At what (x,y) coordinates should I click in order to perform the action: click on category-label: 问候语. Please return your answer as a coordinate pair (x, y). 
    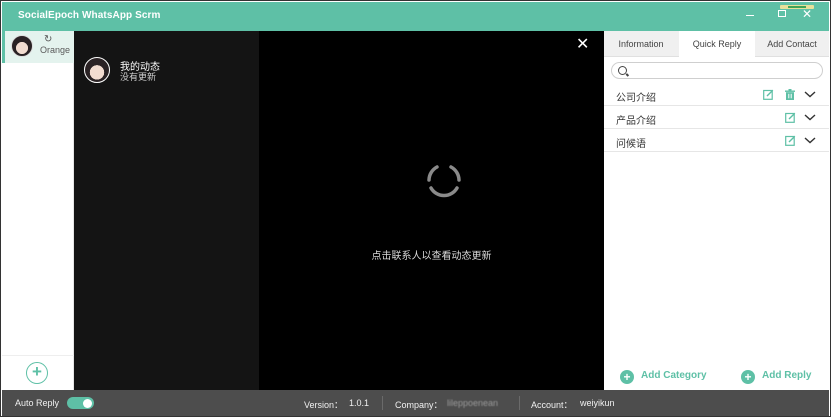
    Looking at the image, I should click on (631, 144).